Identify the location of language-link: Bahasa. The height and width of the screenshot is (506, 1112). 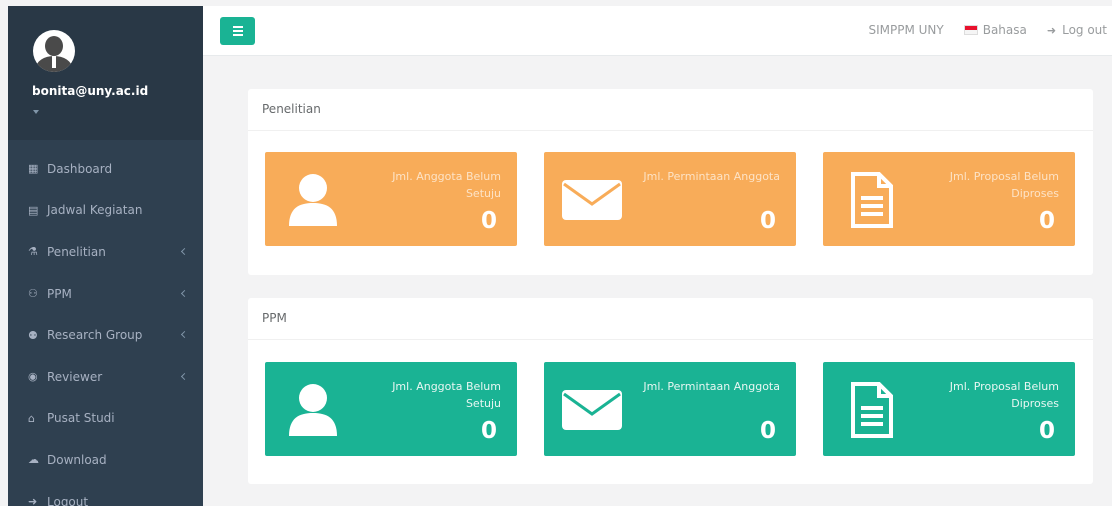
(995, 30).